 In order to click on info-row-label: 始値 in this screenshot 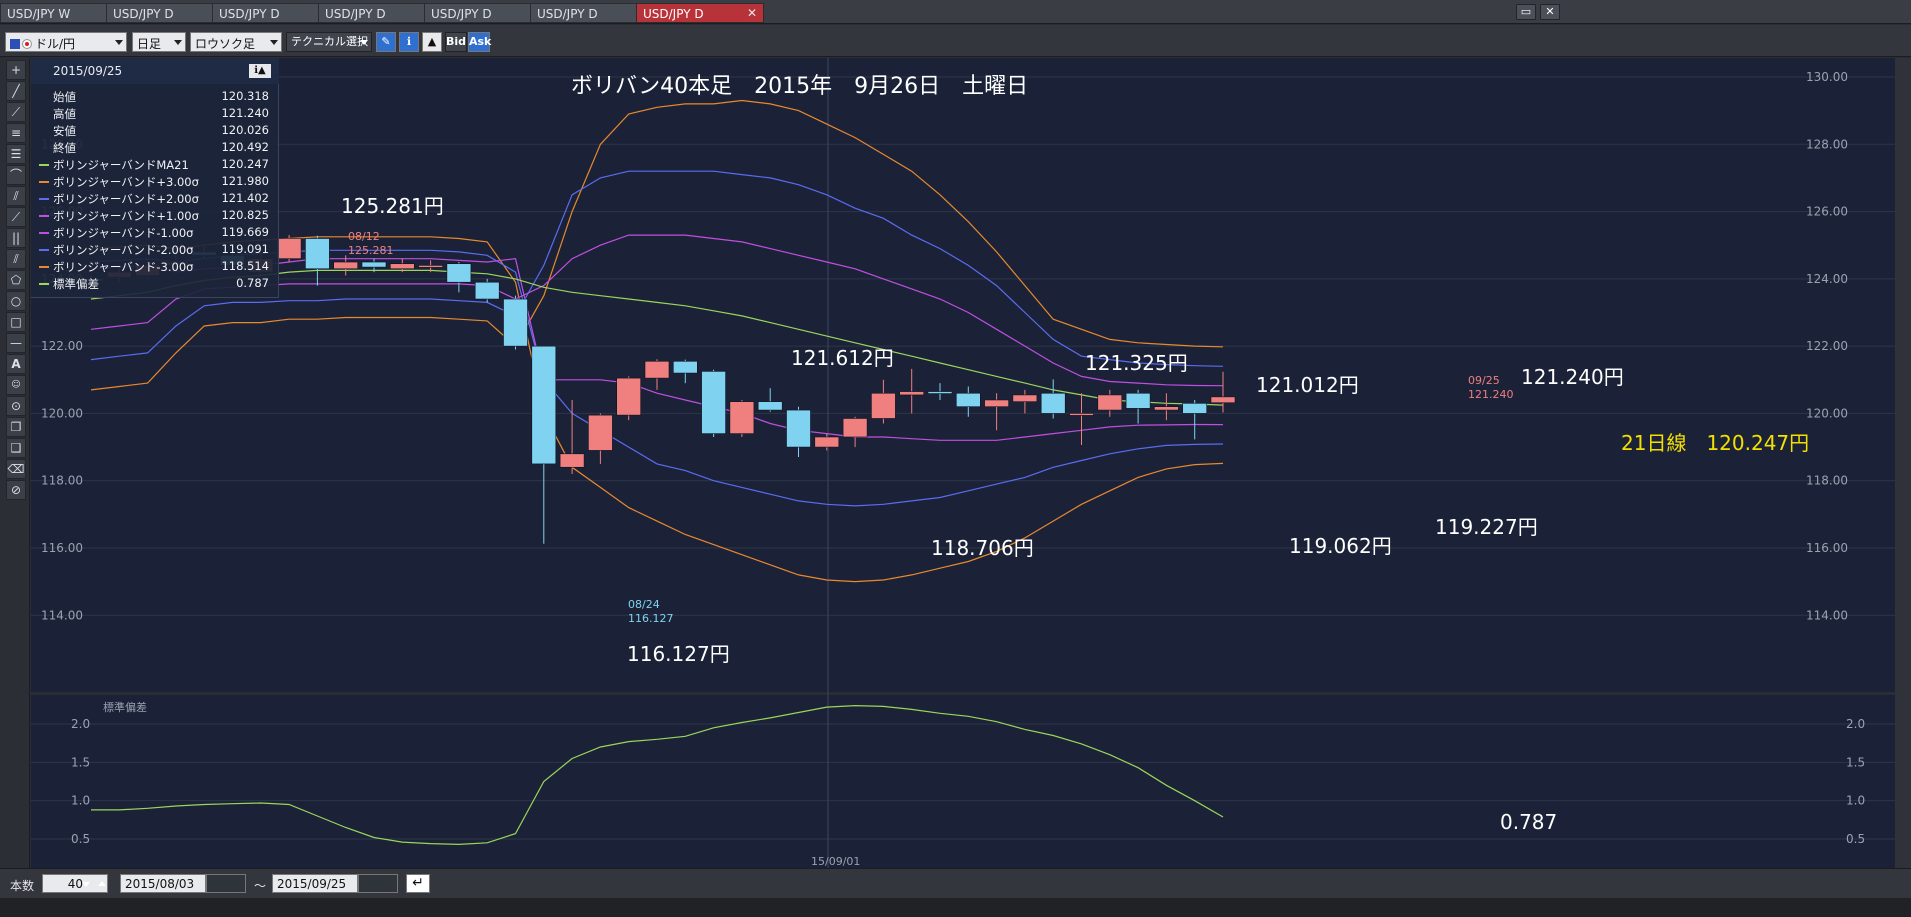, I will do `click(64, 97)`.